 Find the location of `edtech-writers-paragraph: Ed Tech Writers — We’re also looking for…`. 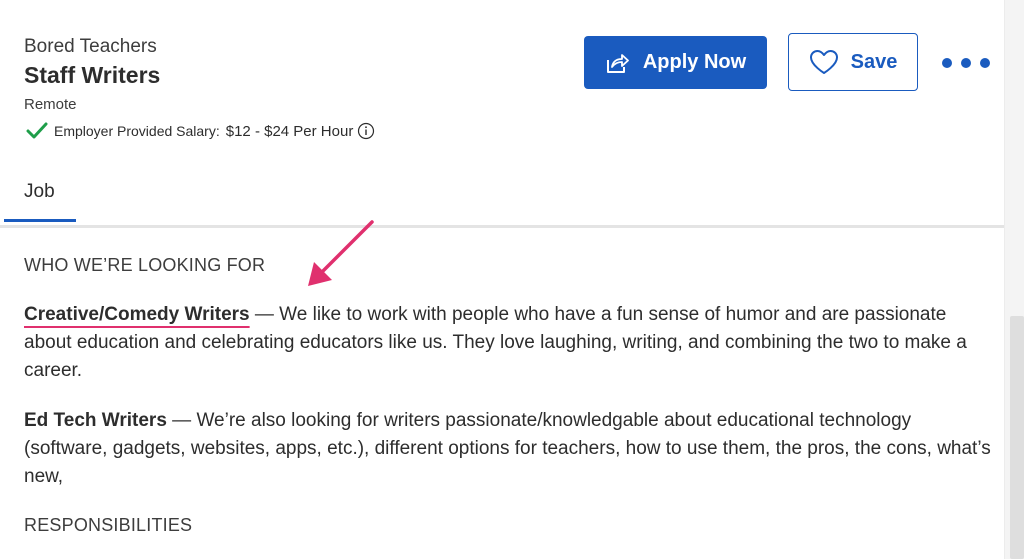

edtech-writers-paragraph: Ed Tech Writers — We’re also looking for… is located at coordinates (509, 449).